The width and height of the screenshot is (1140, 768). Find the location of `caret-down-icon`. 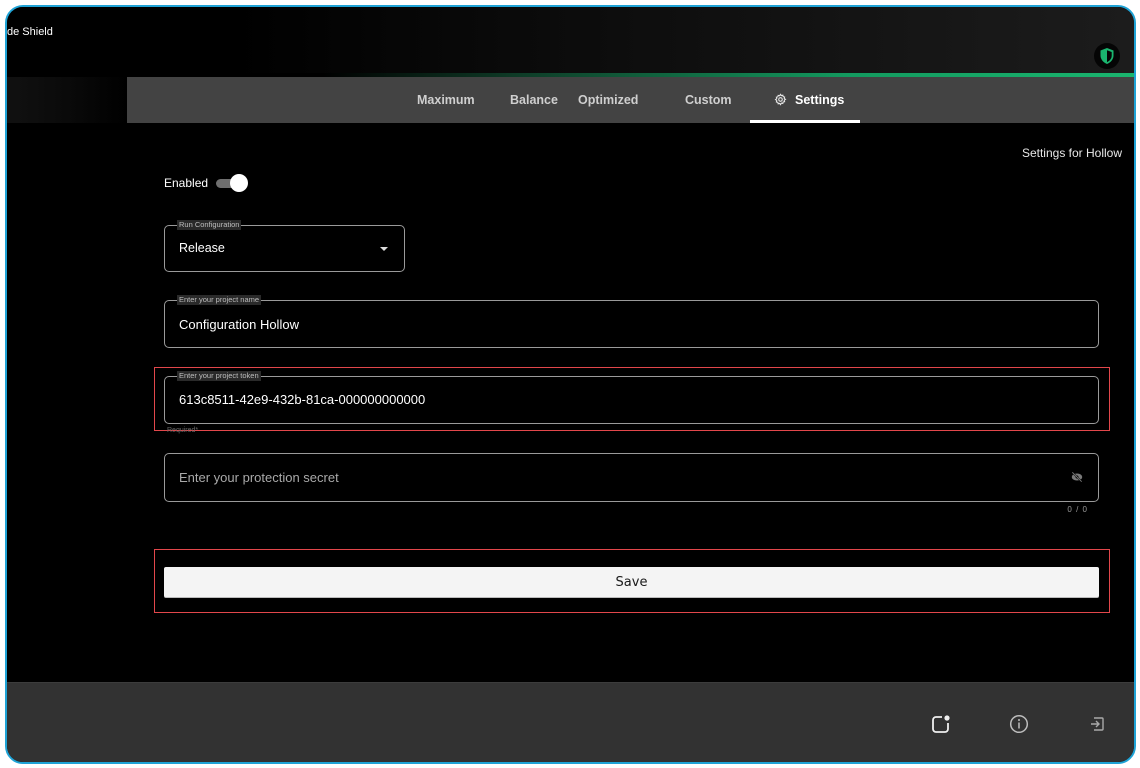

caret-down-icon is located at coordinates (384, 249).